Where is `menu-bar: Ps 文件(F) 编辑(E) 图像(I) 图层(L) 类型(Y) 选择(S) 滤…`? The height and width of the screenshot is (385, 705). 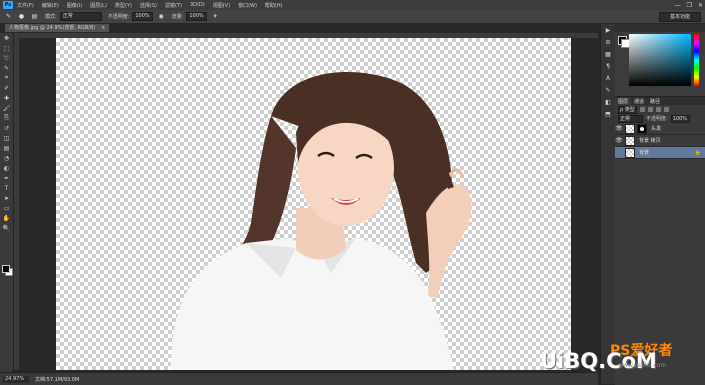 menu-bar: Ps 文件(F) 编辑(E) 图像(I) 图层(L) 类型(Y) 选择(S) 滤… is located at coordinates (352, 5).